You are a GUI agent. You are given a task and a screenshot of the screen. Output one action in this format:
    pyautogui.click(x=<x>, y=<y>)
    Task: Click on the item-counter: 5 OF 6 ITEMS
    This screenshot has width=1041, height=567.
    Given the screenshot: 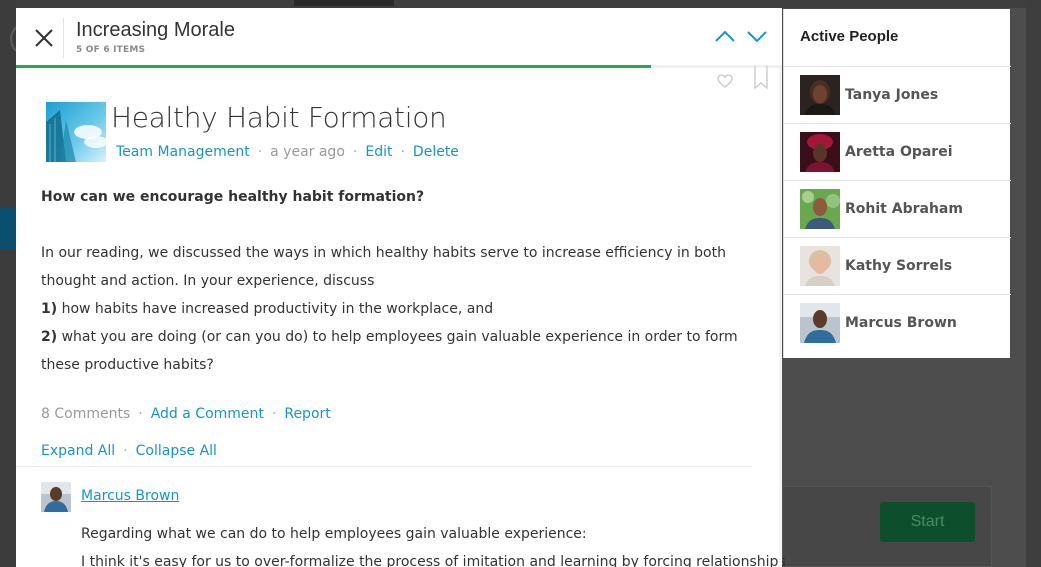 What is the action you would take?
    pyautogui.click(x=111, y=50)
    